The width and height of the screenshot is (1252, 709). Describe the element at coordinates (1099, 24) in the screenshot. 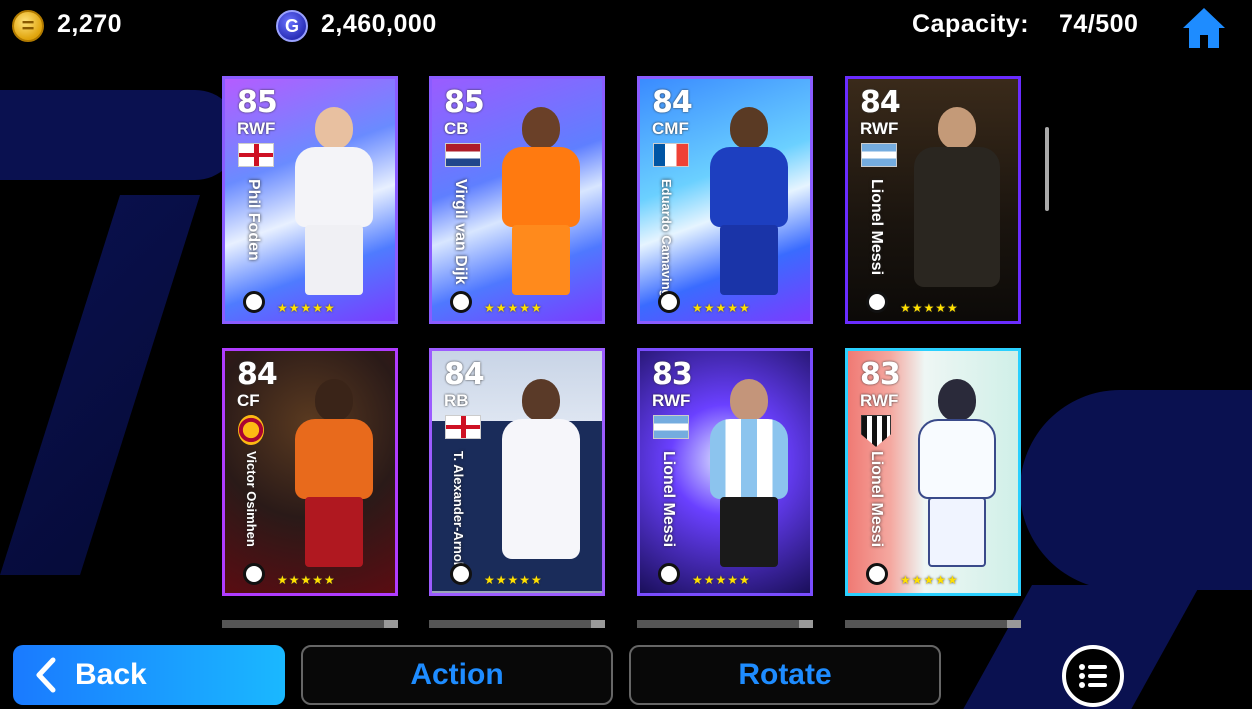

I see `capacity-value: 74/500` at that location.